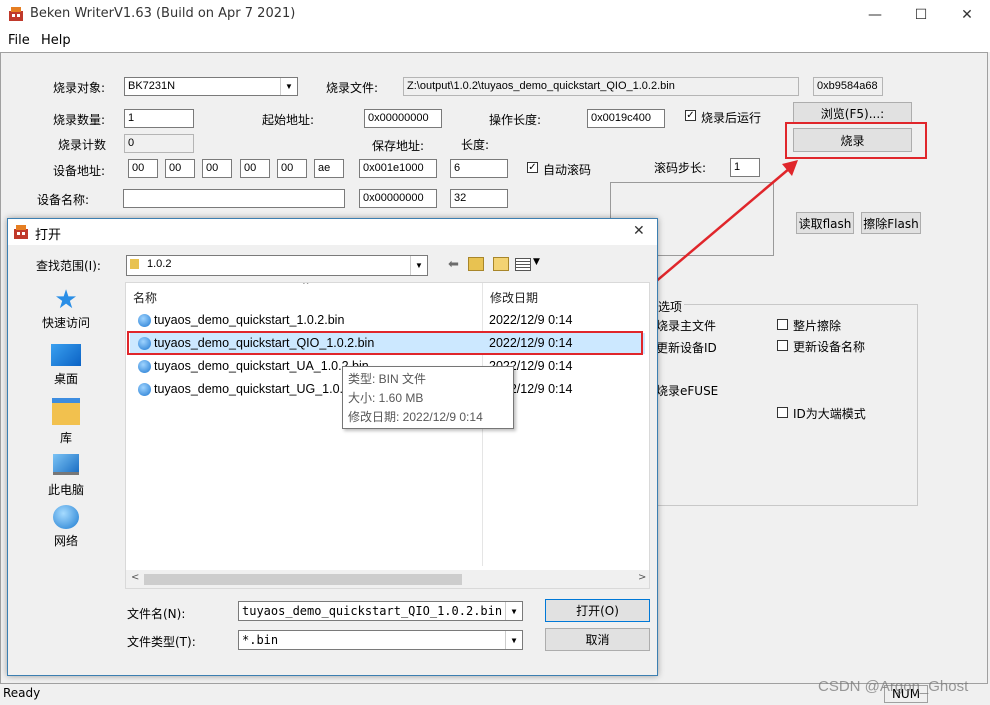 Image resolution: width=990 pixels, height=705 pixels. What do you see at coordinates (597, 639) in the screenshot?
I see `cancel-button: 取消` at bounding box center [597, 639].